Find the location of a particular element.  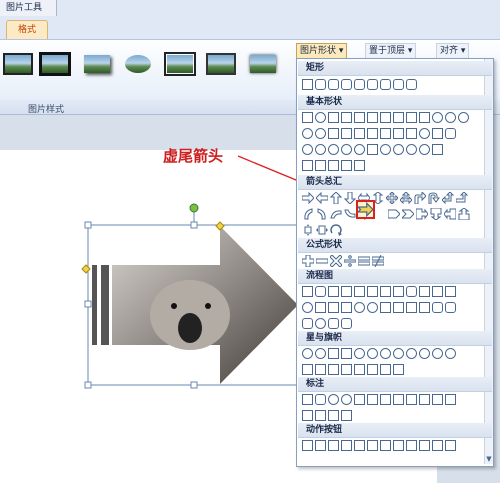

shape-24-point-star is located at coordinates (437, 353).